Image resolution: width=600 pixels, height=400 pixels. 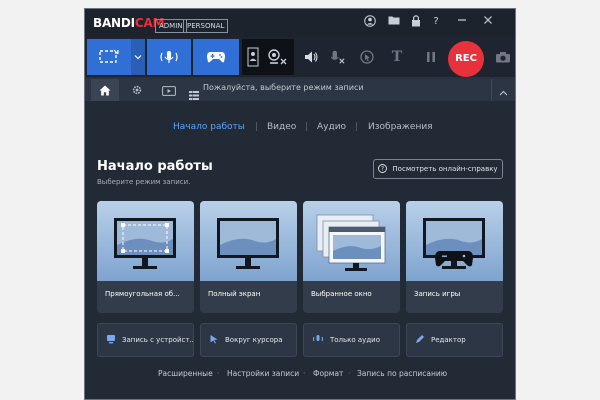 What do you see at coordinates (144, 182) in the screenshot?
I see `page-subtitle: Выберите режим записи.` at bounding box center [144, 182].